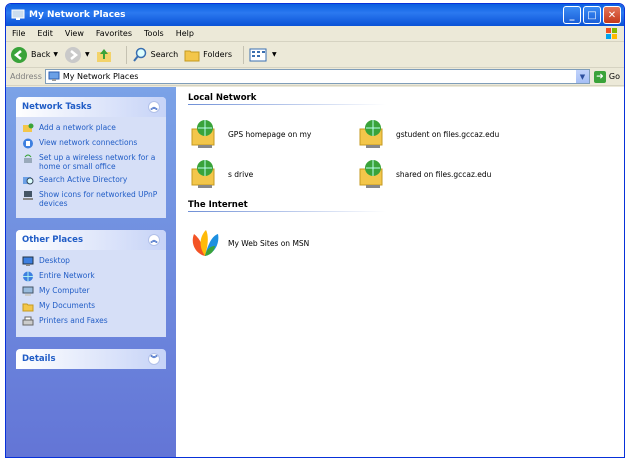 The height and width of the screenshot is (462, 632). I want to click on folders-button: Folders, so click(208, 55).